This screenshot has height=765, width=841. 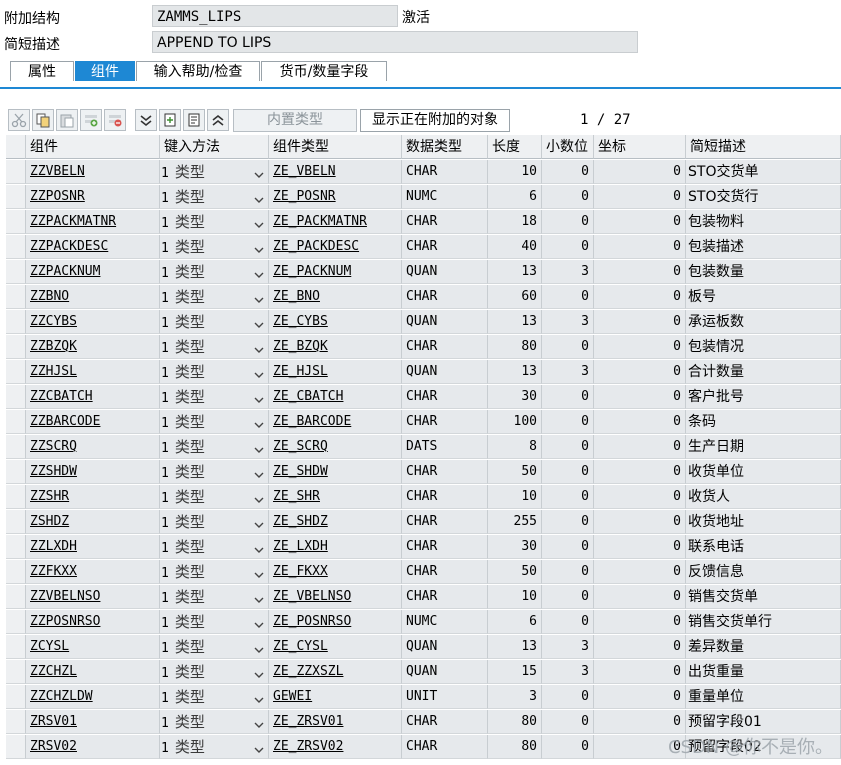 What do you see at coordinates (420, 172) in the screenshot?
I see `table-row: 1 类型 ZZVBELN ZE_VBELN CHAR 10 0 0 STO交货单` at bounding box center [420, 172].